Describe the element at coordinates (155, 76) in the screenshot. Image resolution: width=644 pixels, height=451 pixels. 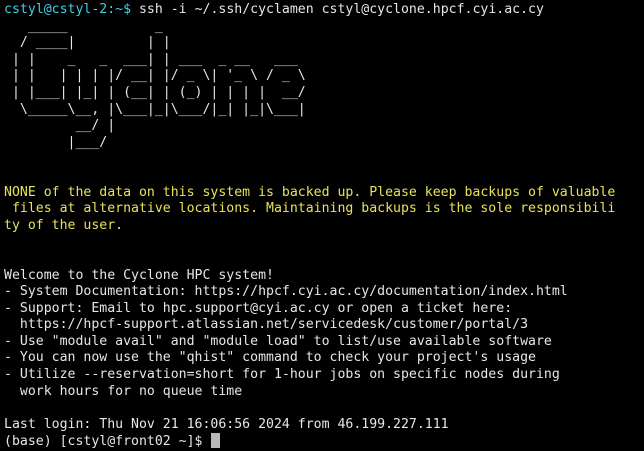
I see `banner-line: | | | | | |/ __| |/ _ \| '_ \ / _ \` at that location.